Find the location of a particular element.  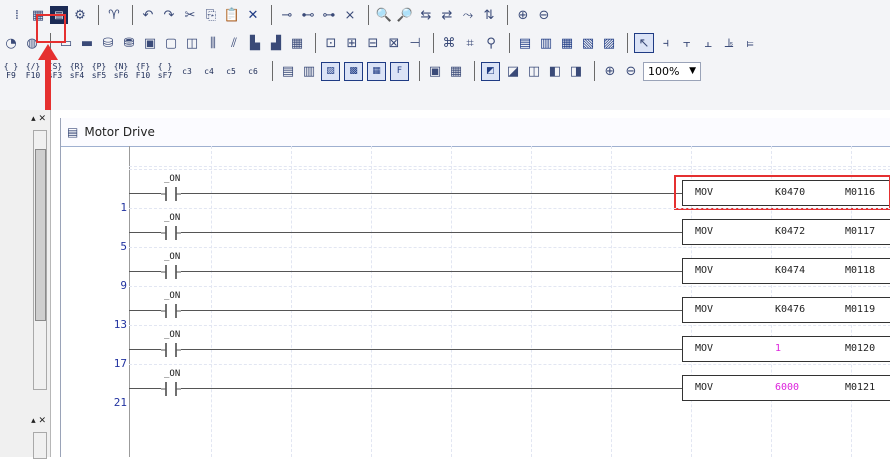

display-mode-3-icon: ◫ is located at coordinates (534, 71).